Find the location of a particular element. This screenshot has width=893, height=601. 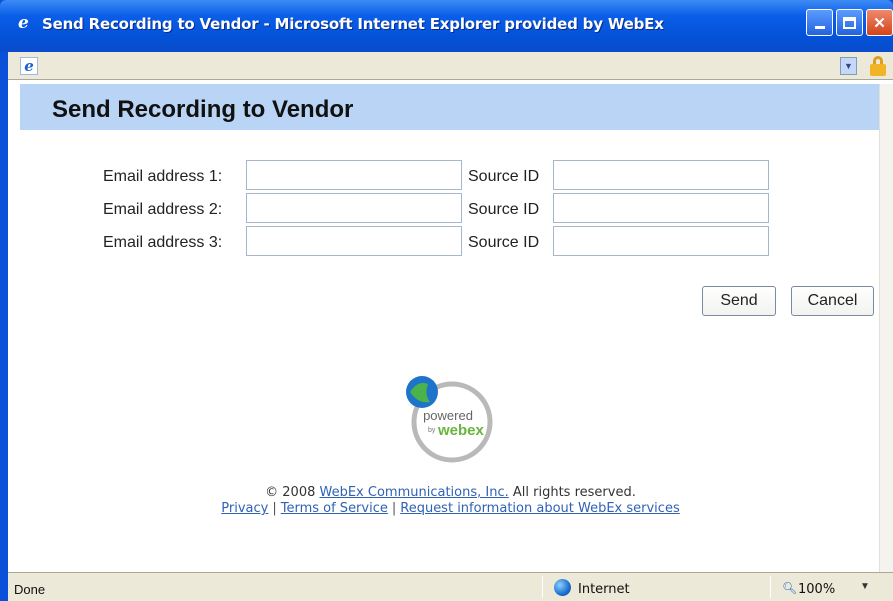

security-zone: Internet is located at coordinates (604, 589).